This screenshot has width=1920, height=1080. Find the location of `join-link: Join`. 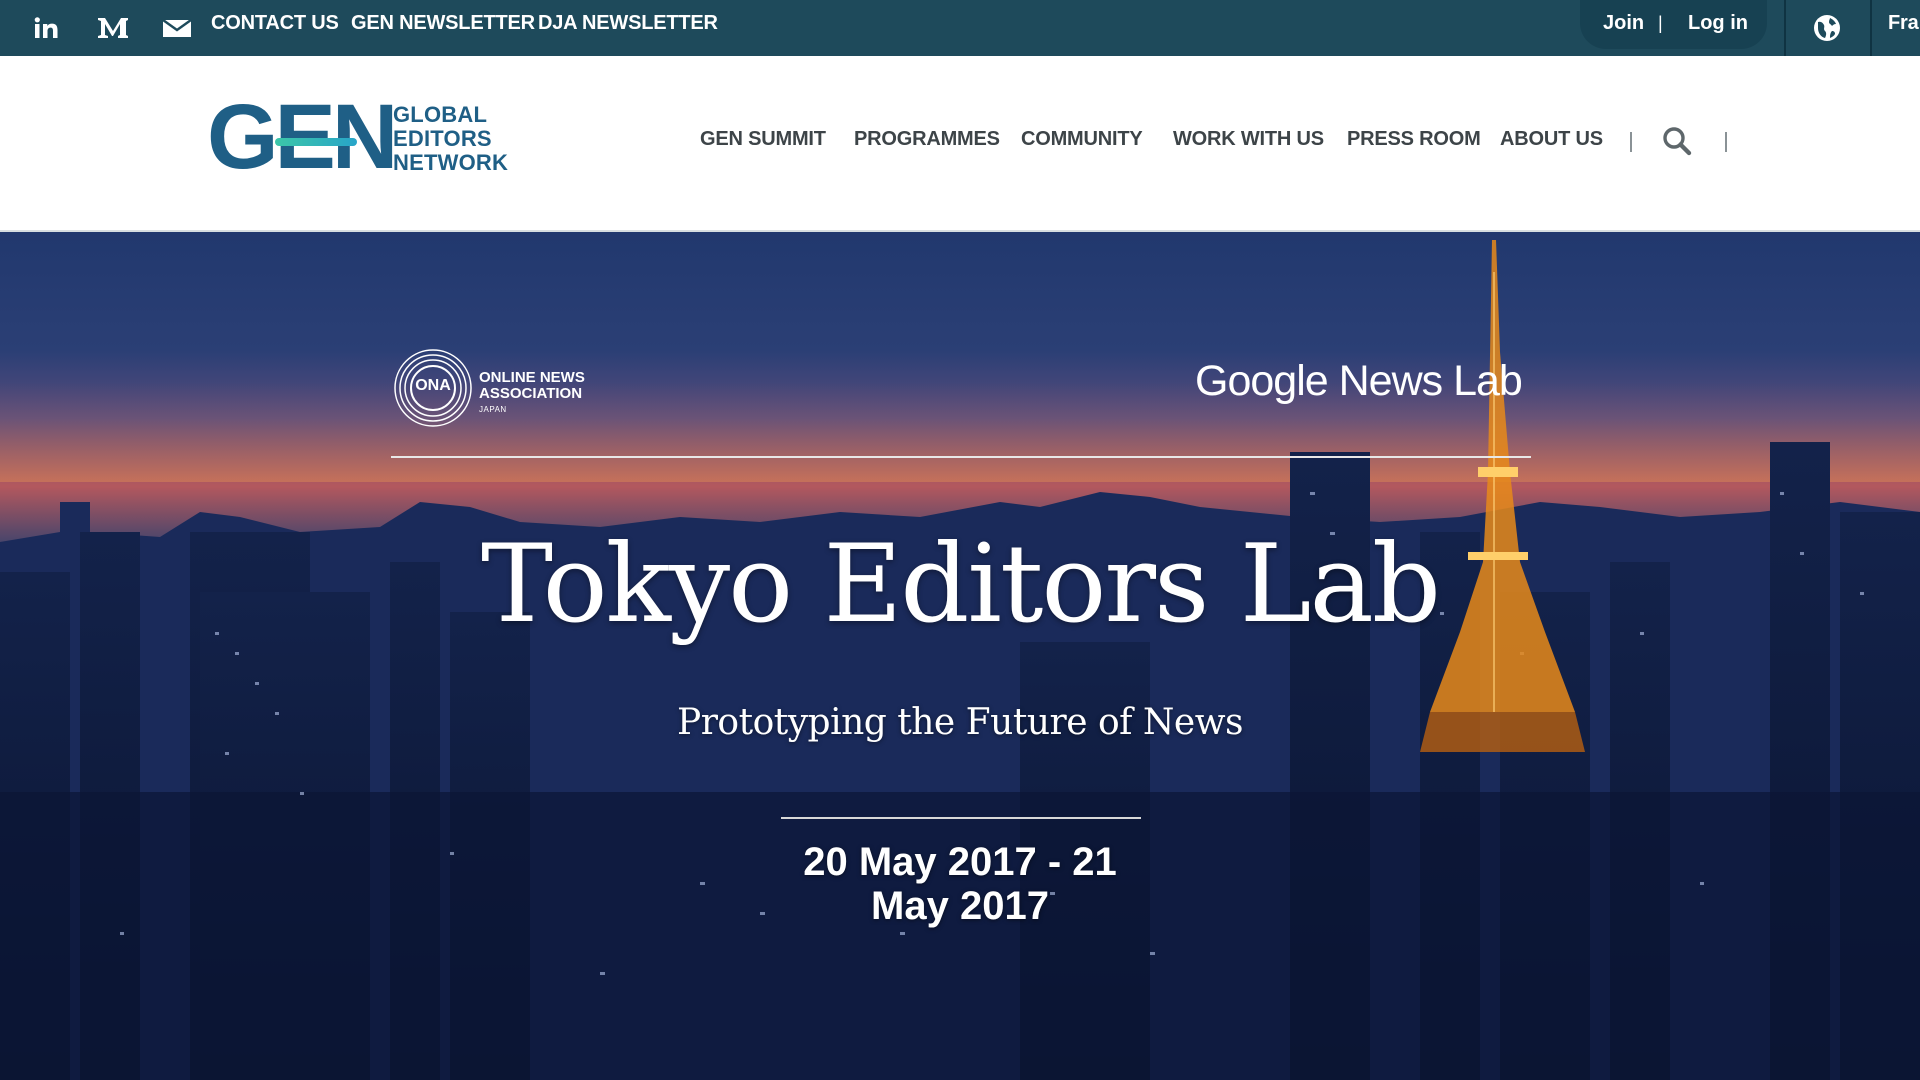

join-link: Join is located at coordinates (1623, 23).